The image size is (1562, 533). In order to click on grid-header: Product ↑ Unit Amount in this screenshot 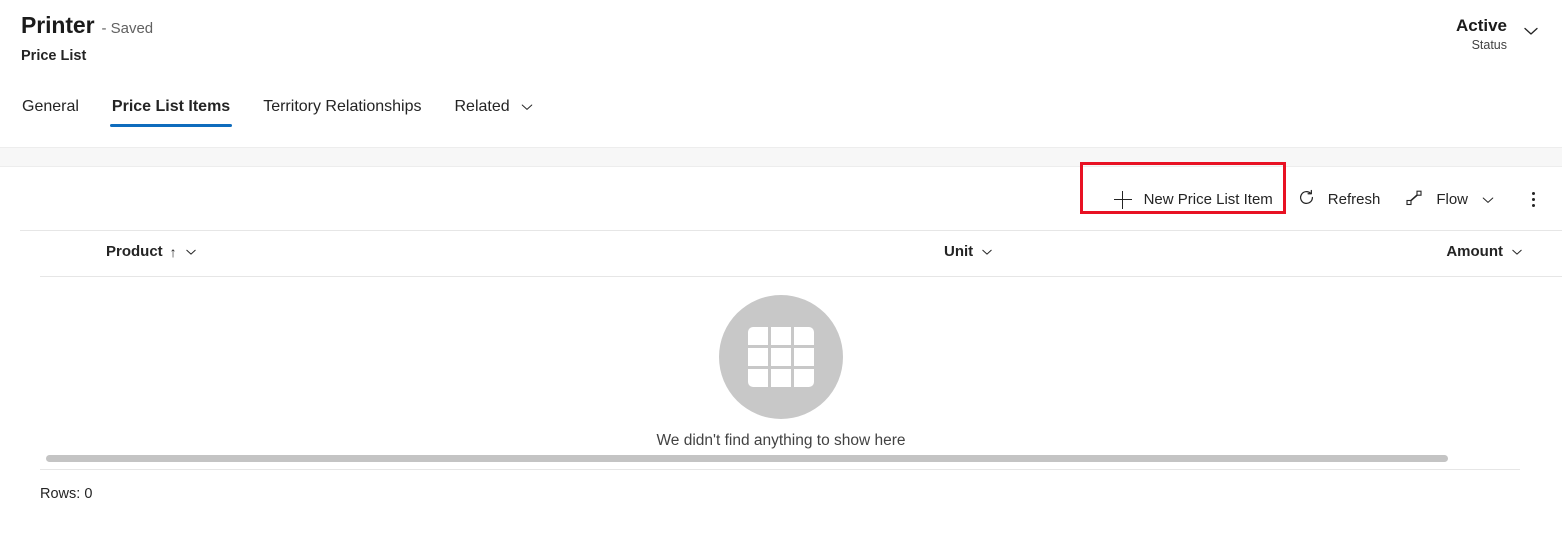, I will do `click(781, 253)`.